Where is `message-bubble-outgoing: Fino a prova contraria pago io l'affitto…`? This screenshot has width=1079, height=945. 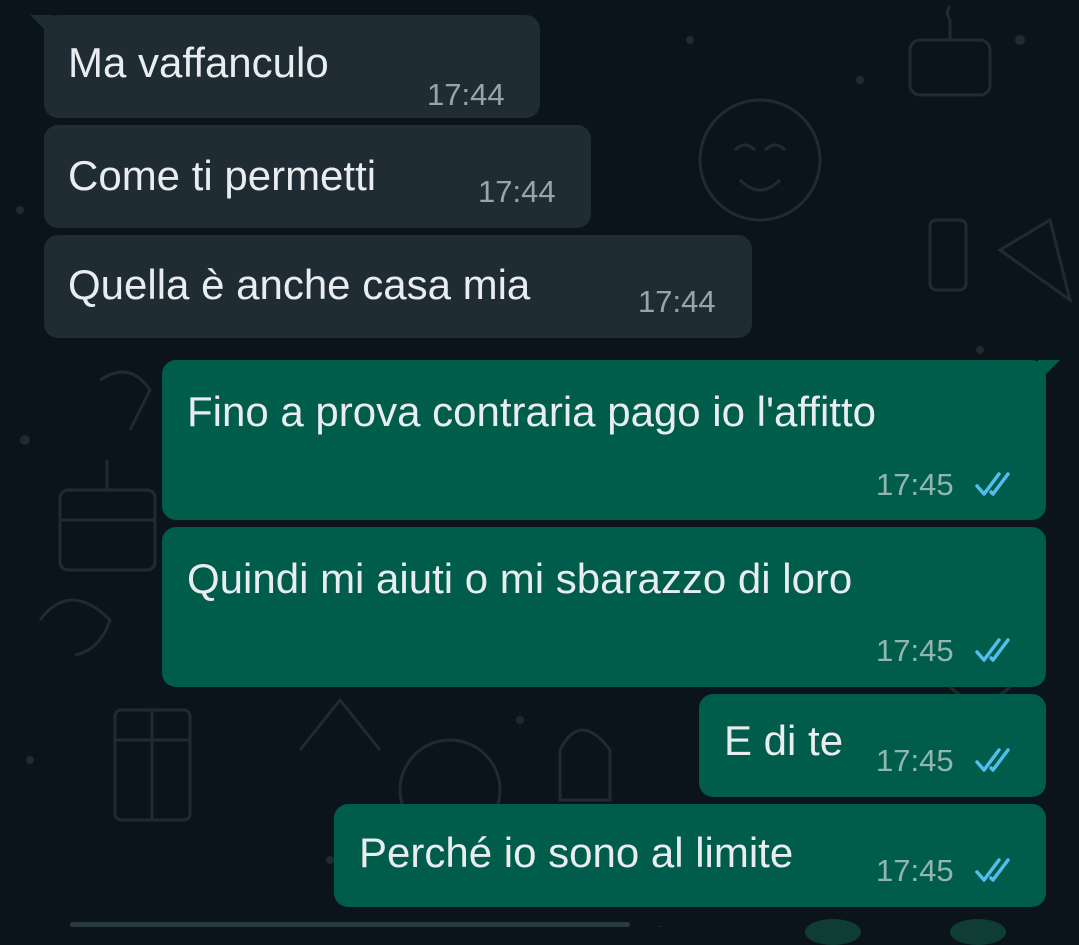
message-bubble-outgoing: Fino a prova contraria pago io l'affitto… is located at coordinates (611, 440).